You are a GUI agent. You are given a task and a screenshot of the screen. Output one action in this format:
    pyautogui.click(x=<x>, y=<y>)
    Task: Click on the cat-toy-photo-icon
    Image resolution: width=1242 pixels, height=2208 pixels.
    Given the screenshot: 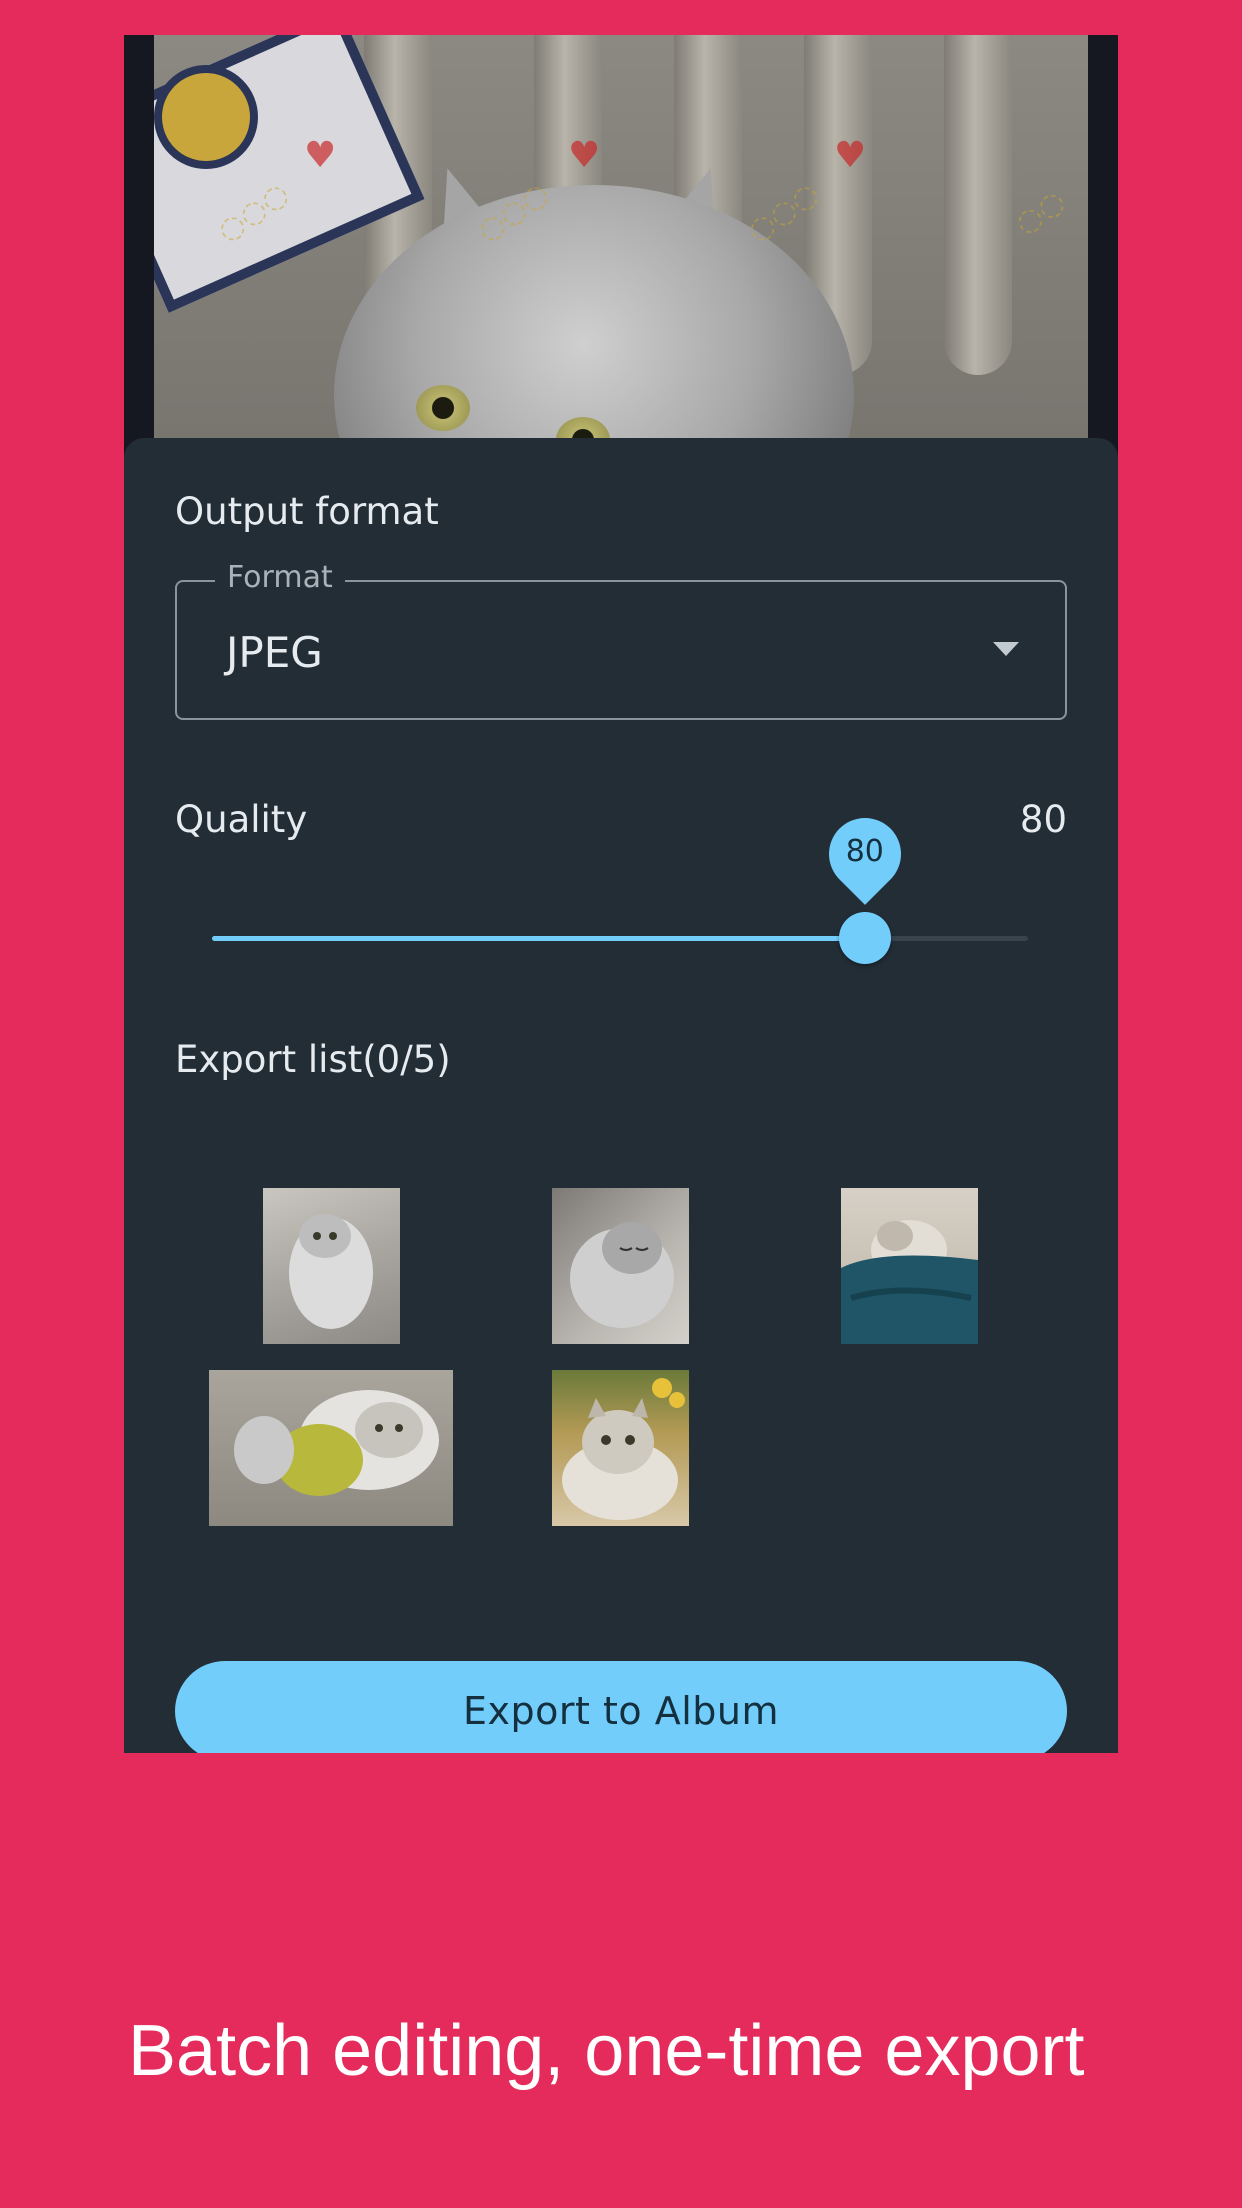 What is the action you would take?
    pyautogui.click(x=336, y=1443)
    